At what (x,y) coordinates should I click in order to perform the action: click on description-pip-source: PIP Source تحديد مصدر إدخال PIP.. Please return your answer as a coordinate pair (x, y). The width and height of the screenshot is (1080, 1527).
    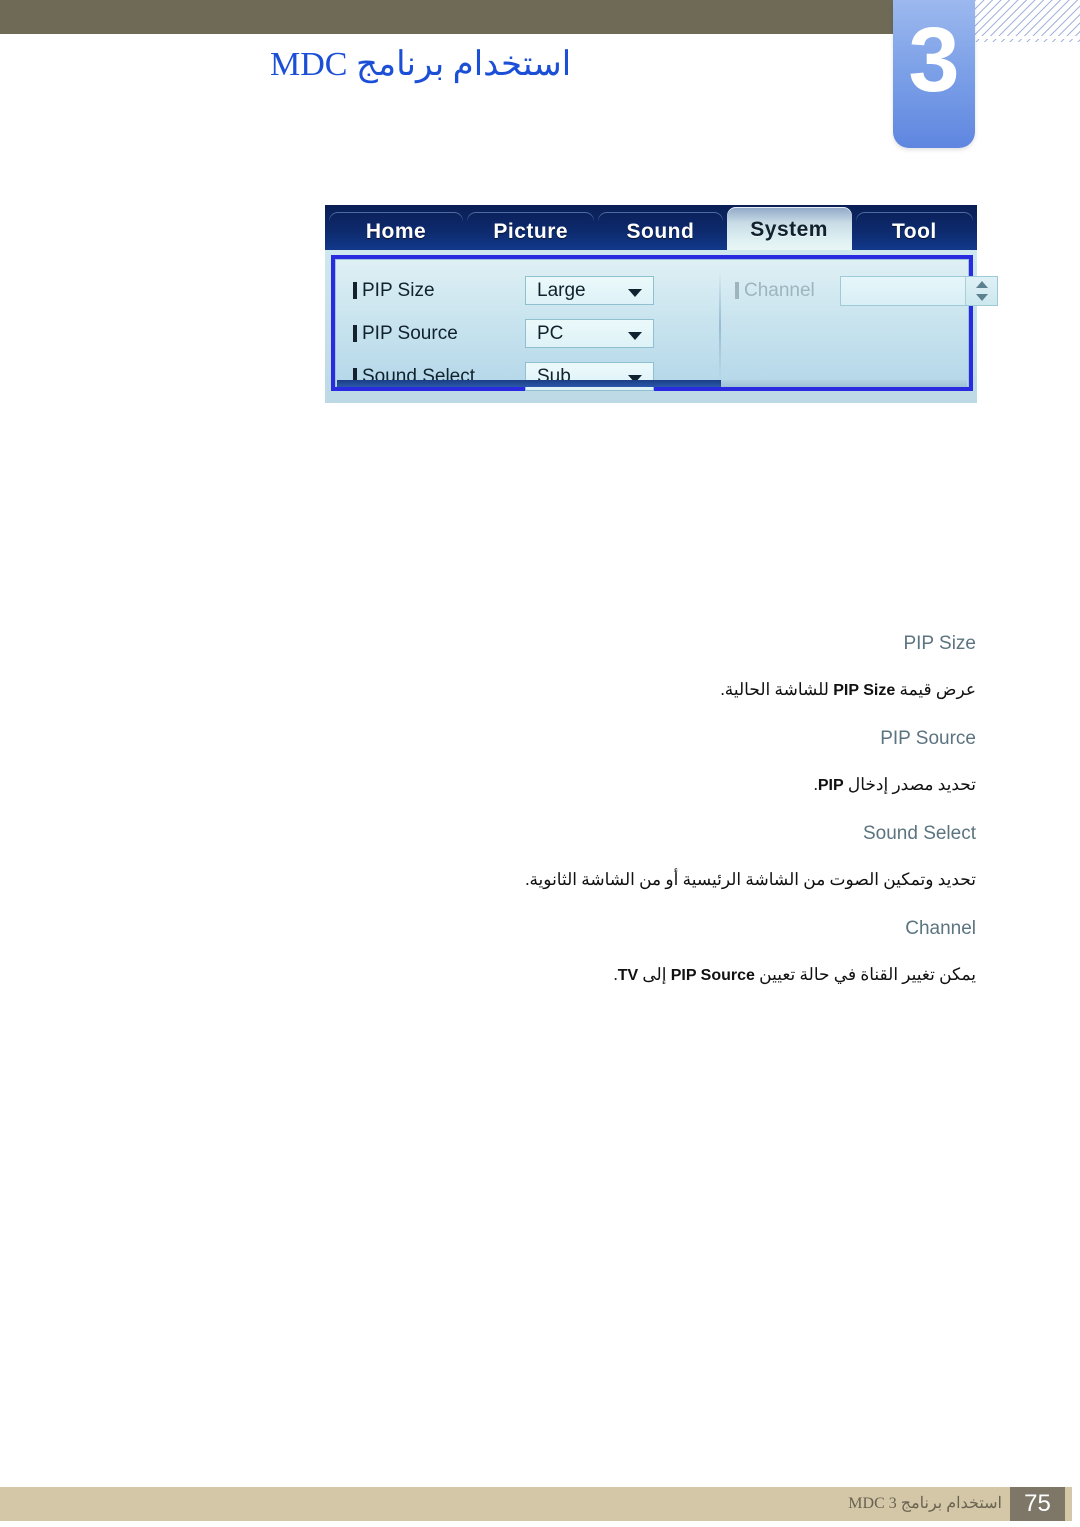
    Looking at the image, I should click on (536, 763).